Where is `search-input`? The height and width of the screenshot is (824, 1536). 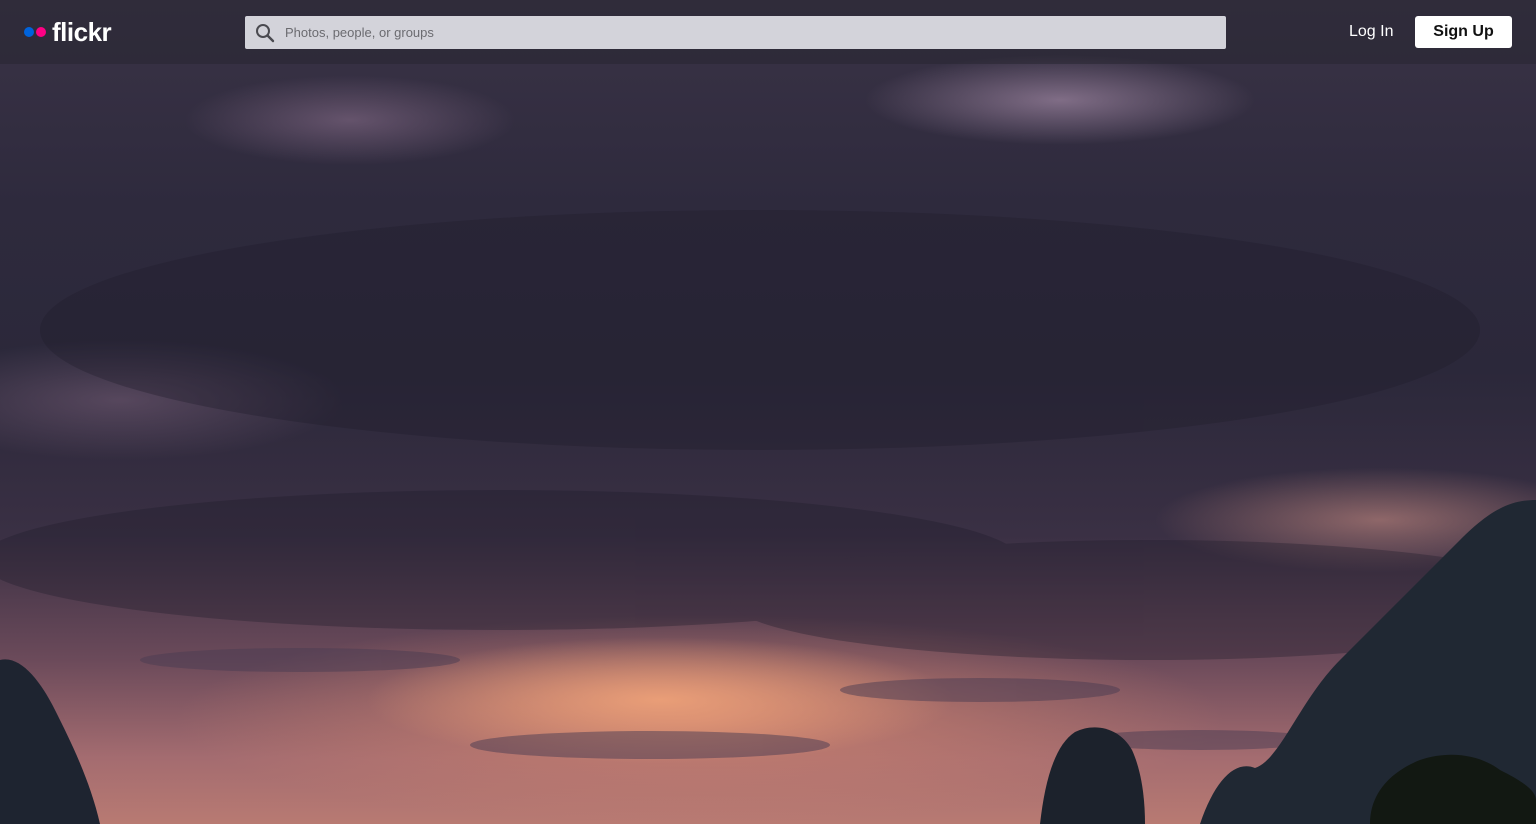 search-input is located at coordinates (755, 32).